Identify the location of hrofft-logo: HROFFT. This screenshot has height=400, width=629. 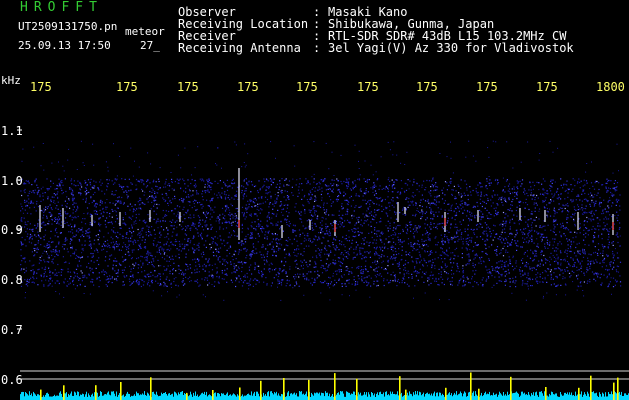
(61, 7).